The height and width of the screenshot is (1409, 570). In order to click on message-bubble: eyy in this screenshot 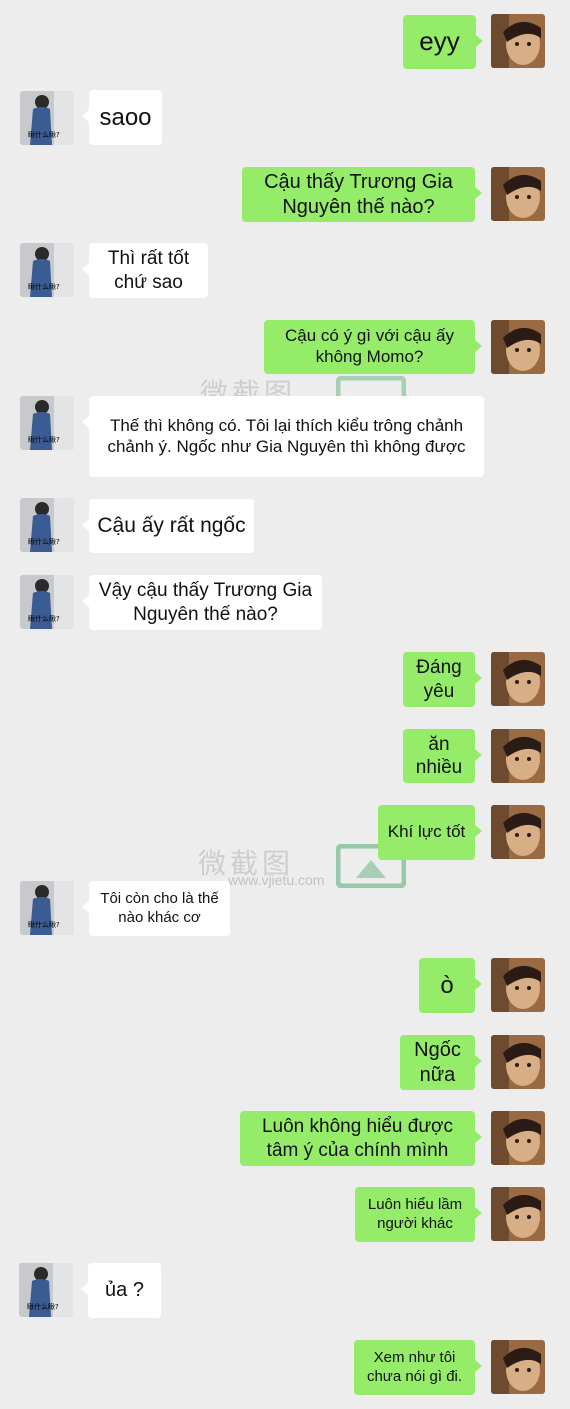, I will do `click(443, 42)`.